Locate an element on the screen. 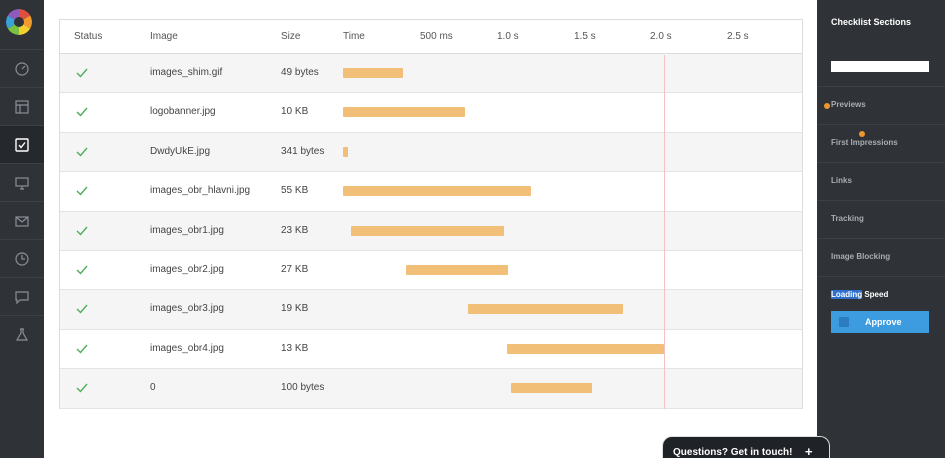 Image resolution: width=945 pixels, height=458 pixels. contact-widget: Questions? Get in touch! + is located at coordinates (746, 447).